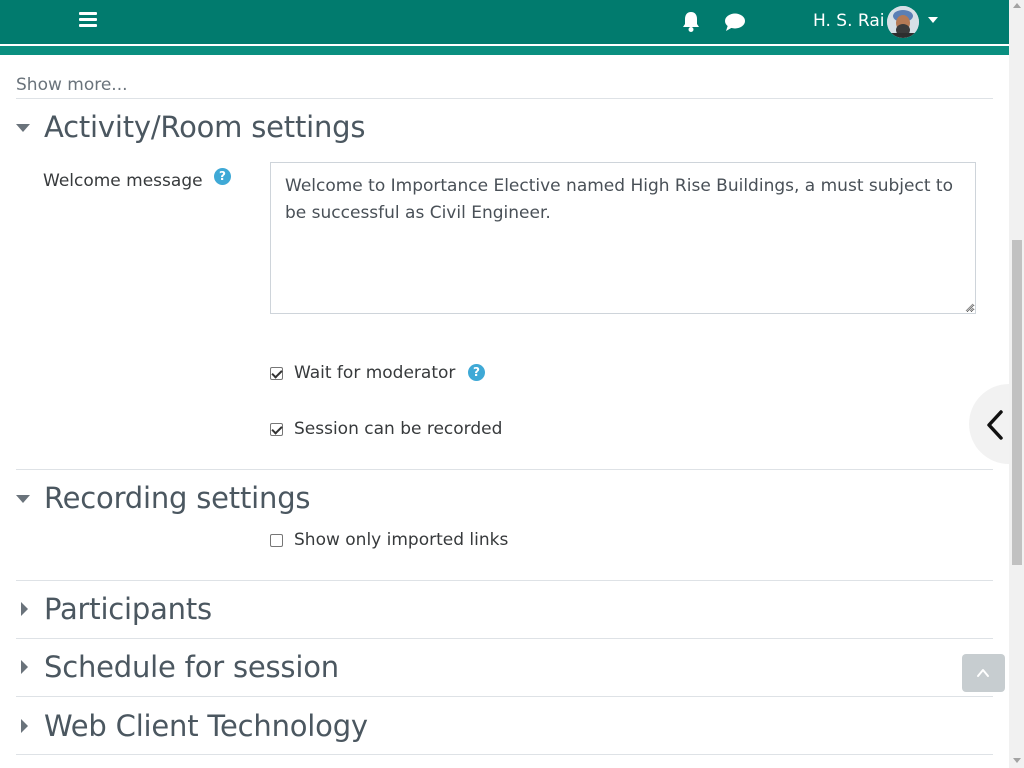 Image resolution: width=1024 pixels, height=768 pixels. I want to click on wait-for-moderator-checkbox-row: Wait for moderator, so click(362, 373).